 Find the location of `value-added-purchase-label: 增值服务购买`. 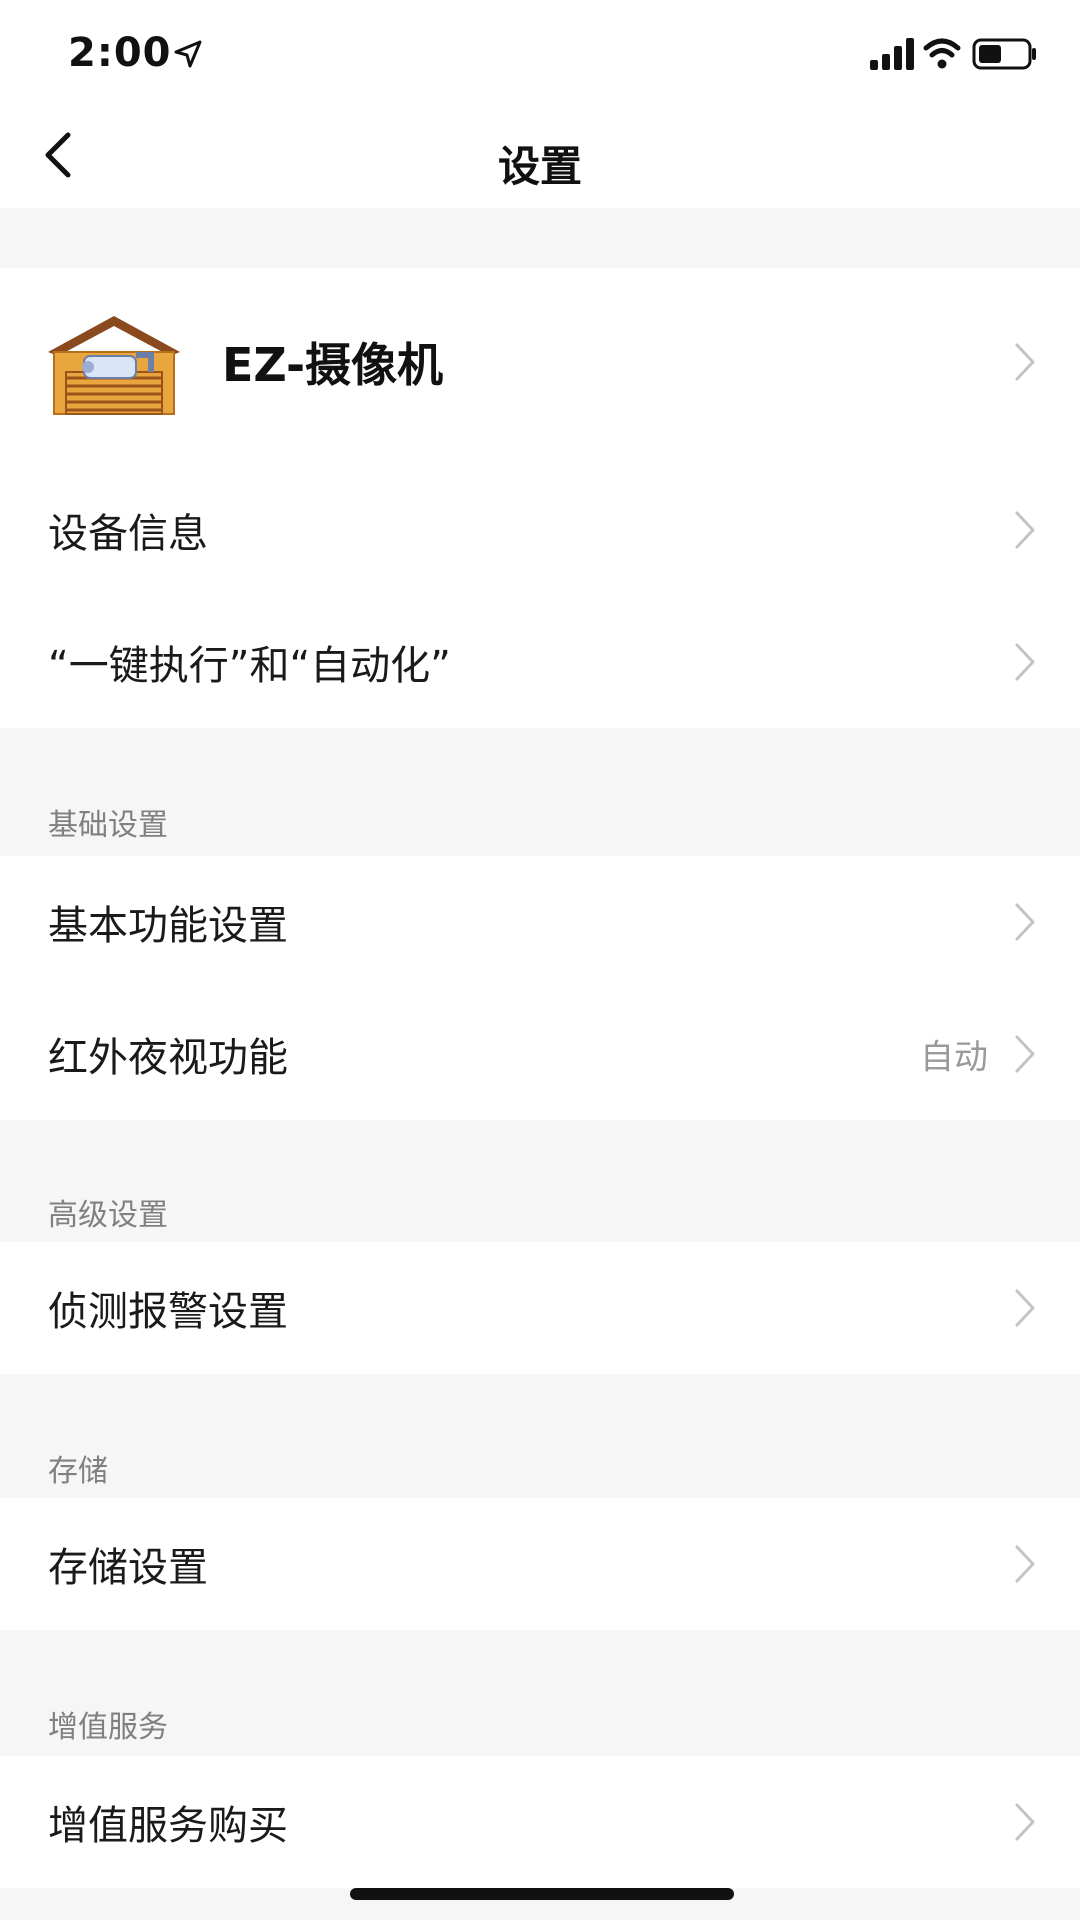

value-added-purchase-label: 增值服务购买 is located at coordinates (168, 1826).